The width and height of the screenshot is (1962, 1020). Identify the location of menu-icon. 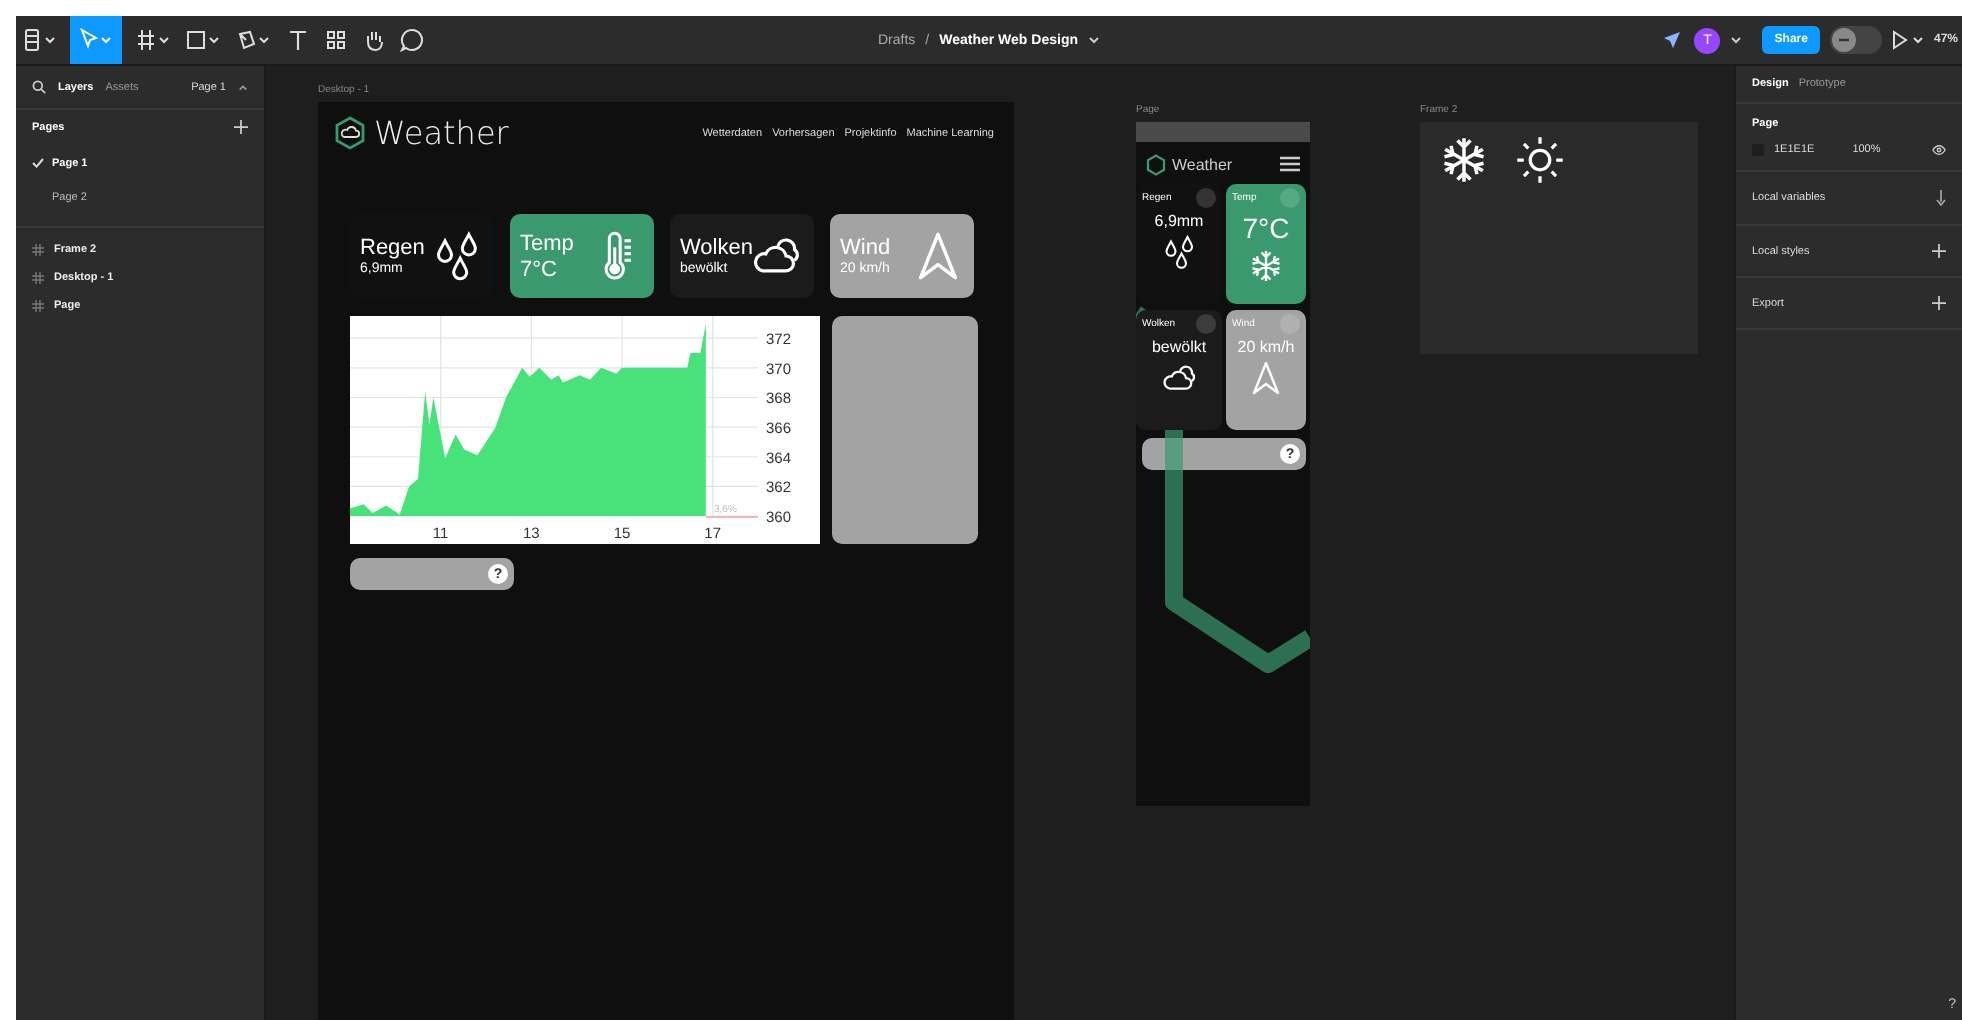
(1290, 164).